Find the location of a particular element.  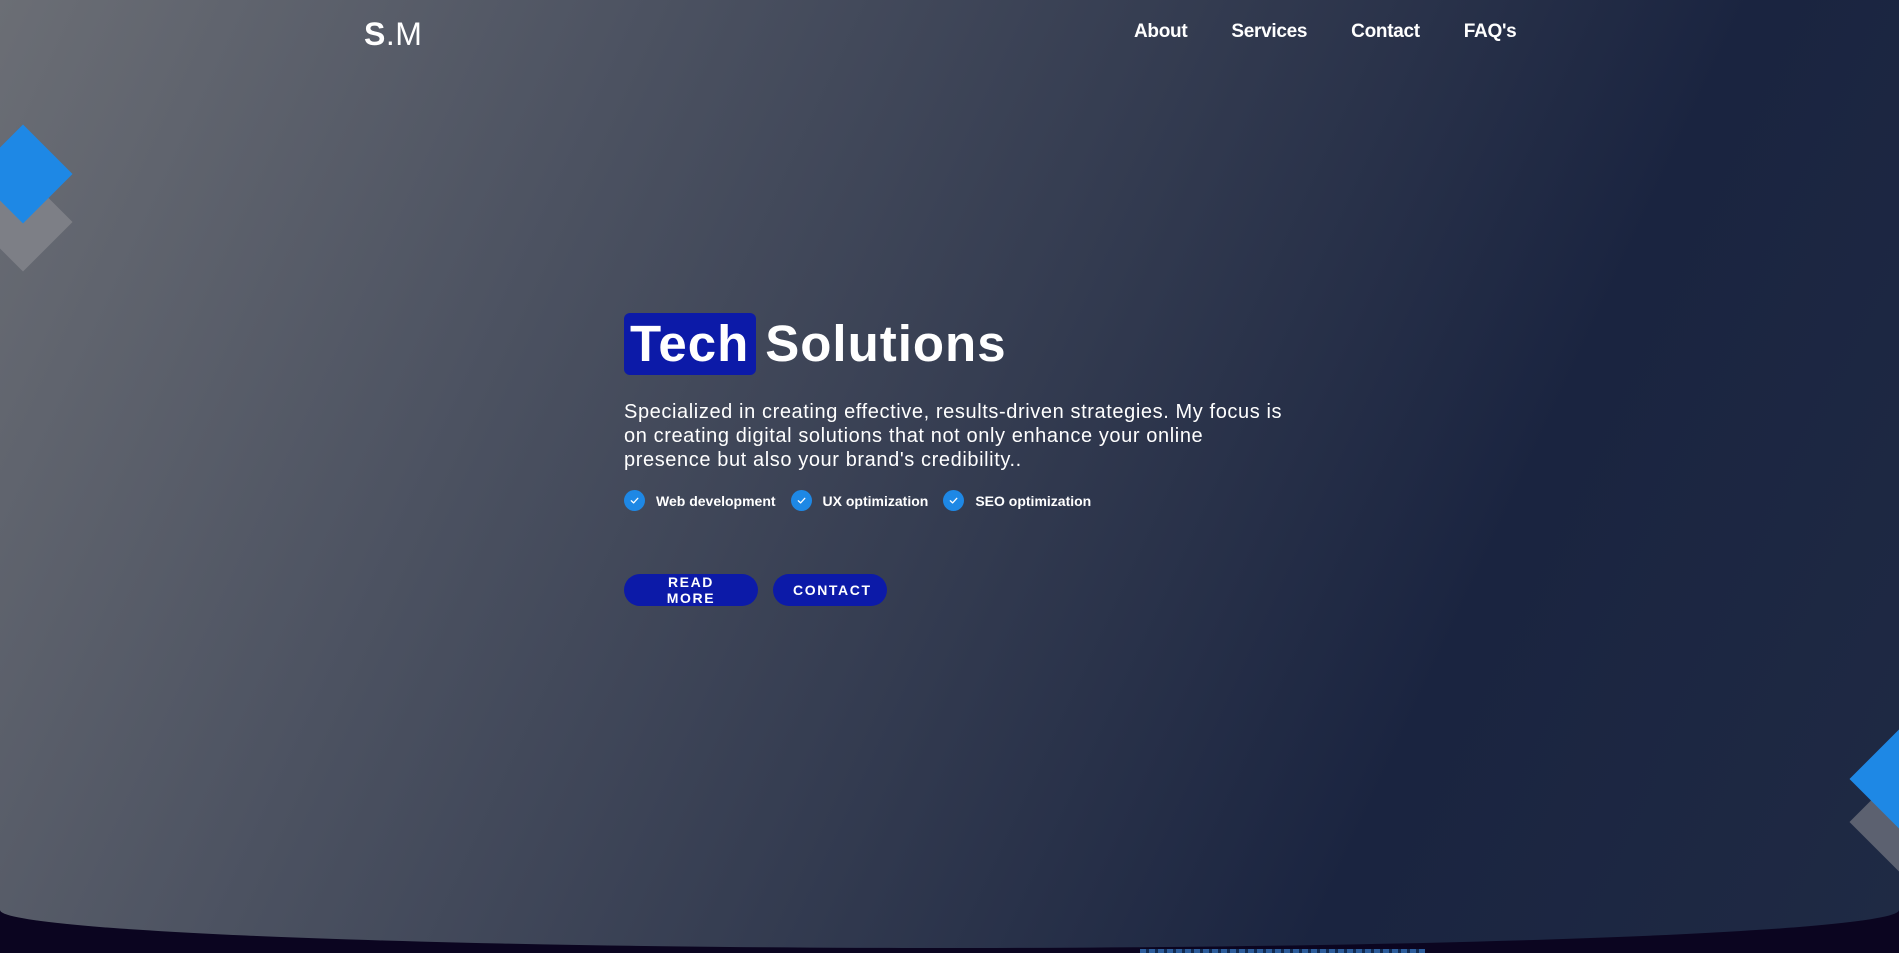

nav-link-contact: Contact is located at coordinates (1385, 32).